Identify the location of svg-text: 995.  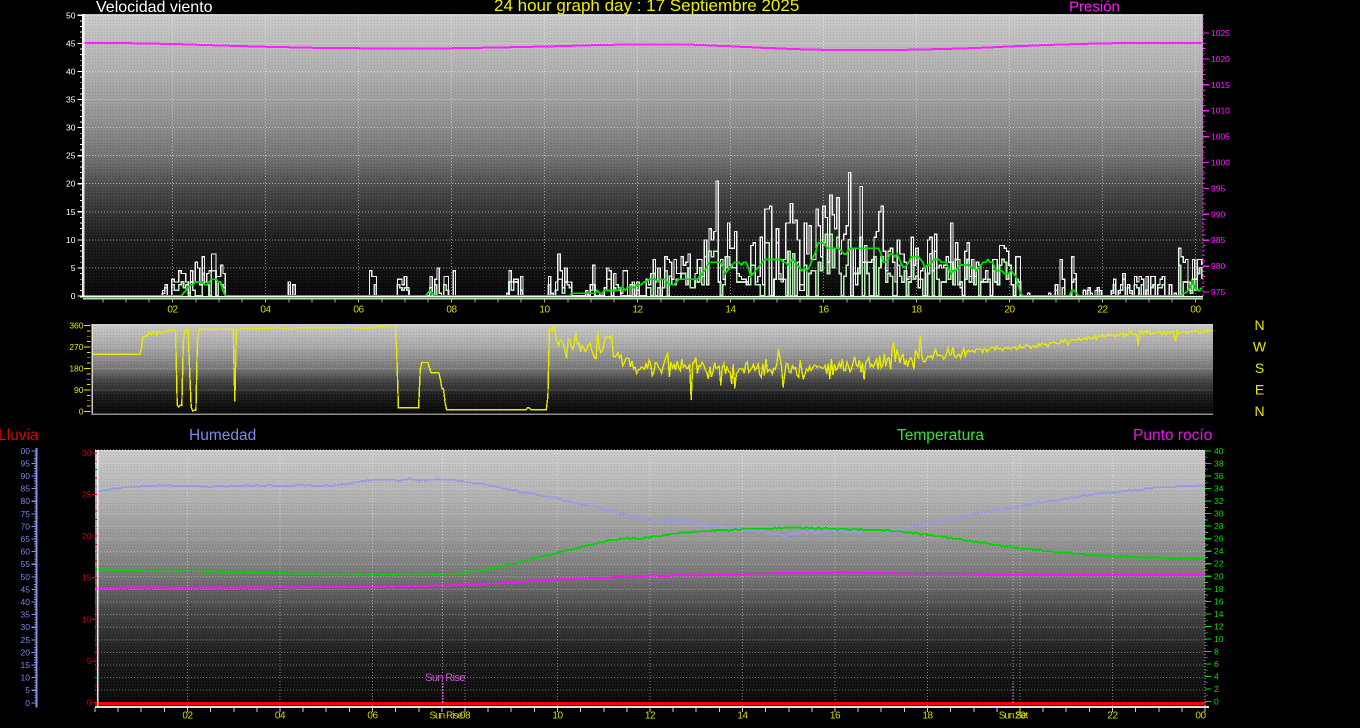
(1218, 188).